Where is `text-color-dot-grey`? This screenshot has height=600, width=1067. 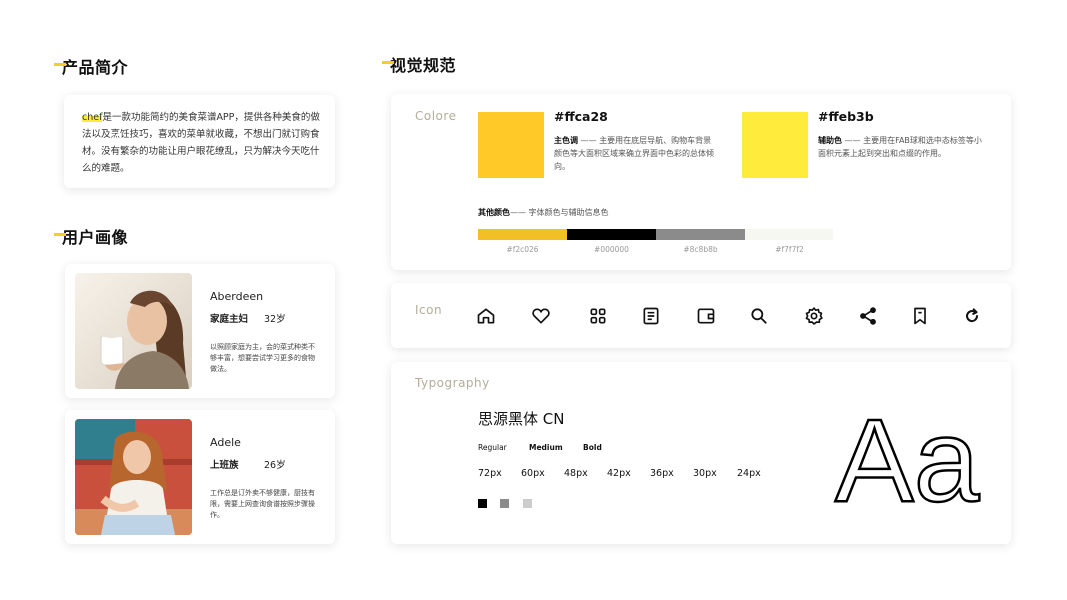
text-color-dot-grey is located at coordinates (504, 503).